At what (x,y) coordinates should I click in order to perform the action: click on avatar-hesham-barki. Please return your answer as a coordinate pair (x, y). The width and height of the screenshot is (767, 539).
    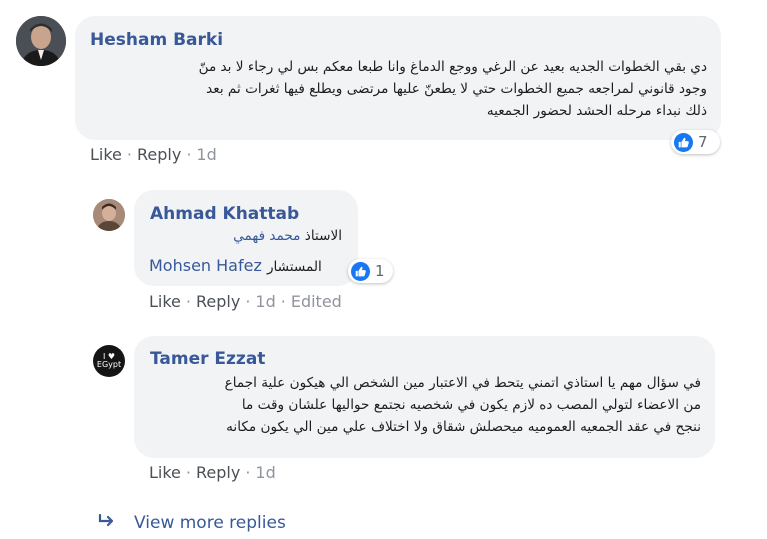
    Looking at the image, I should click on (41, 41).